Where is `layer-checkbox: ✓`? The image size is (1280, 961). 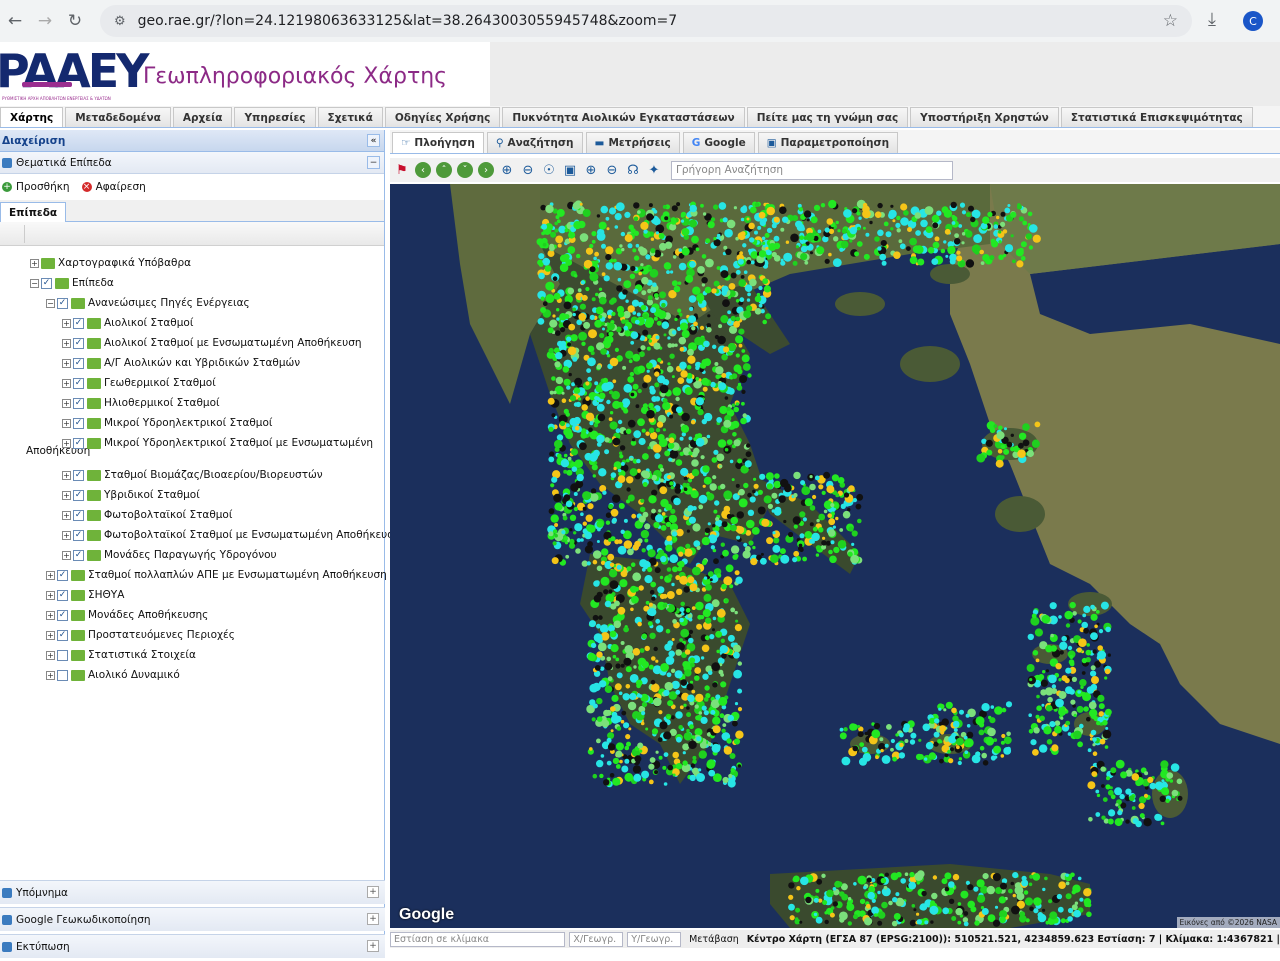
layer-checkbox: ✓ is located at coordinates (78, 423).